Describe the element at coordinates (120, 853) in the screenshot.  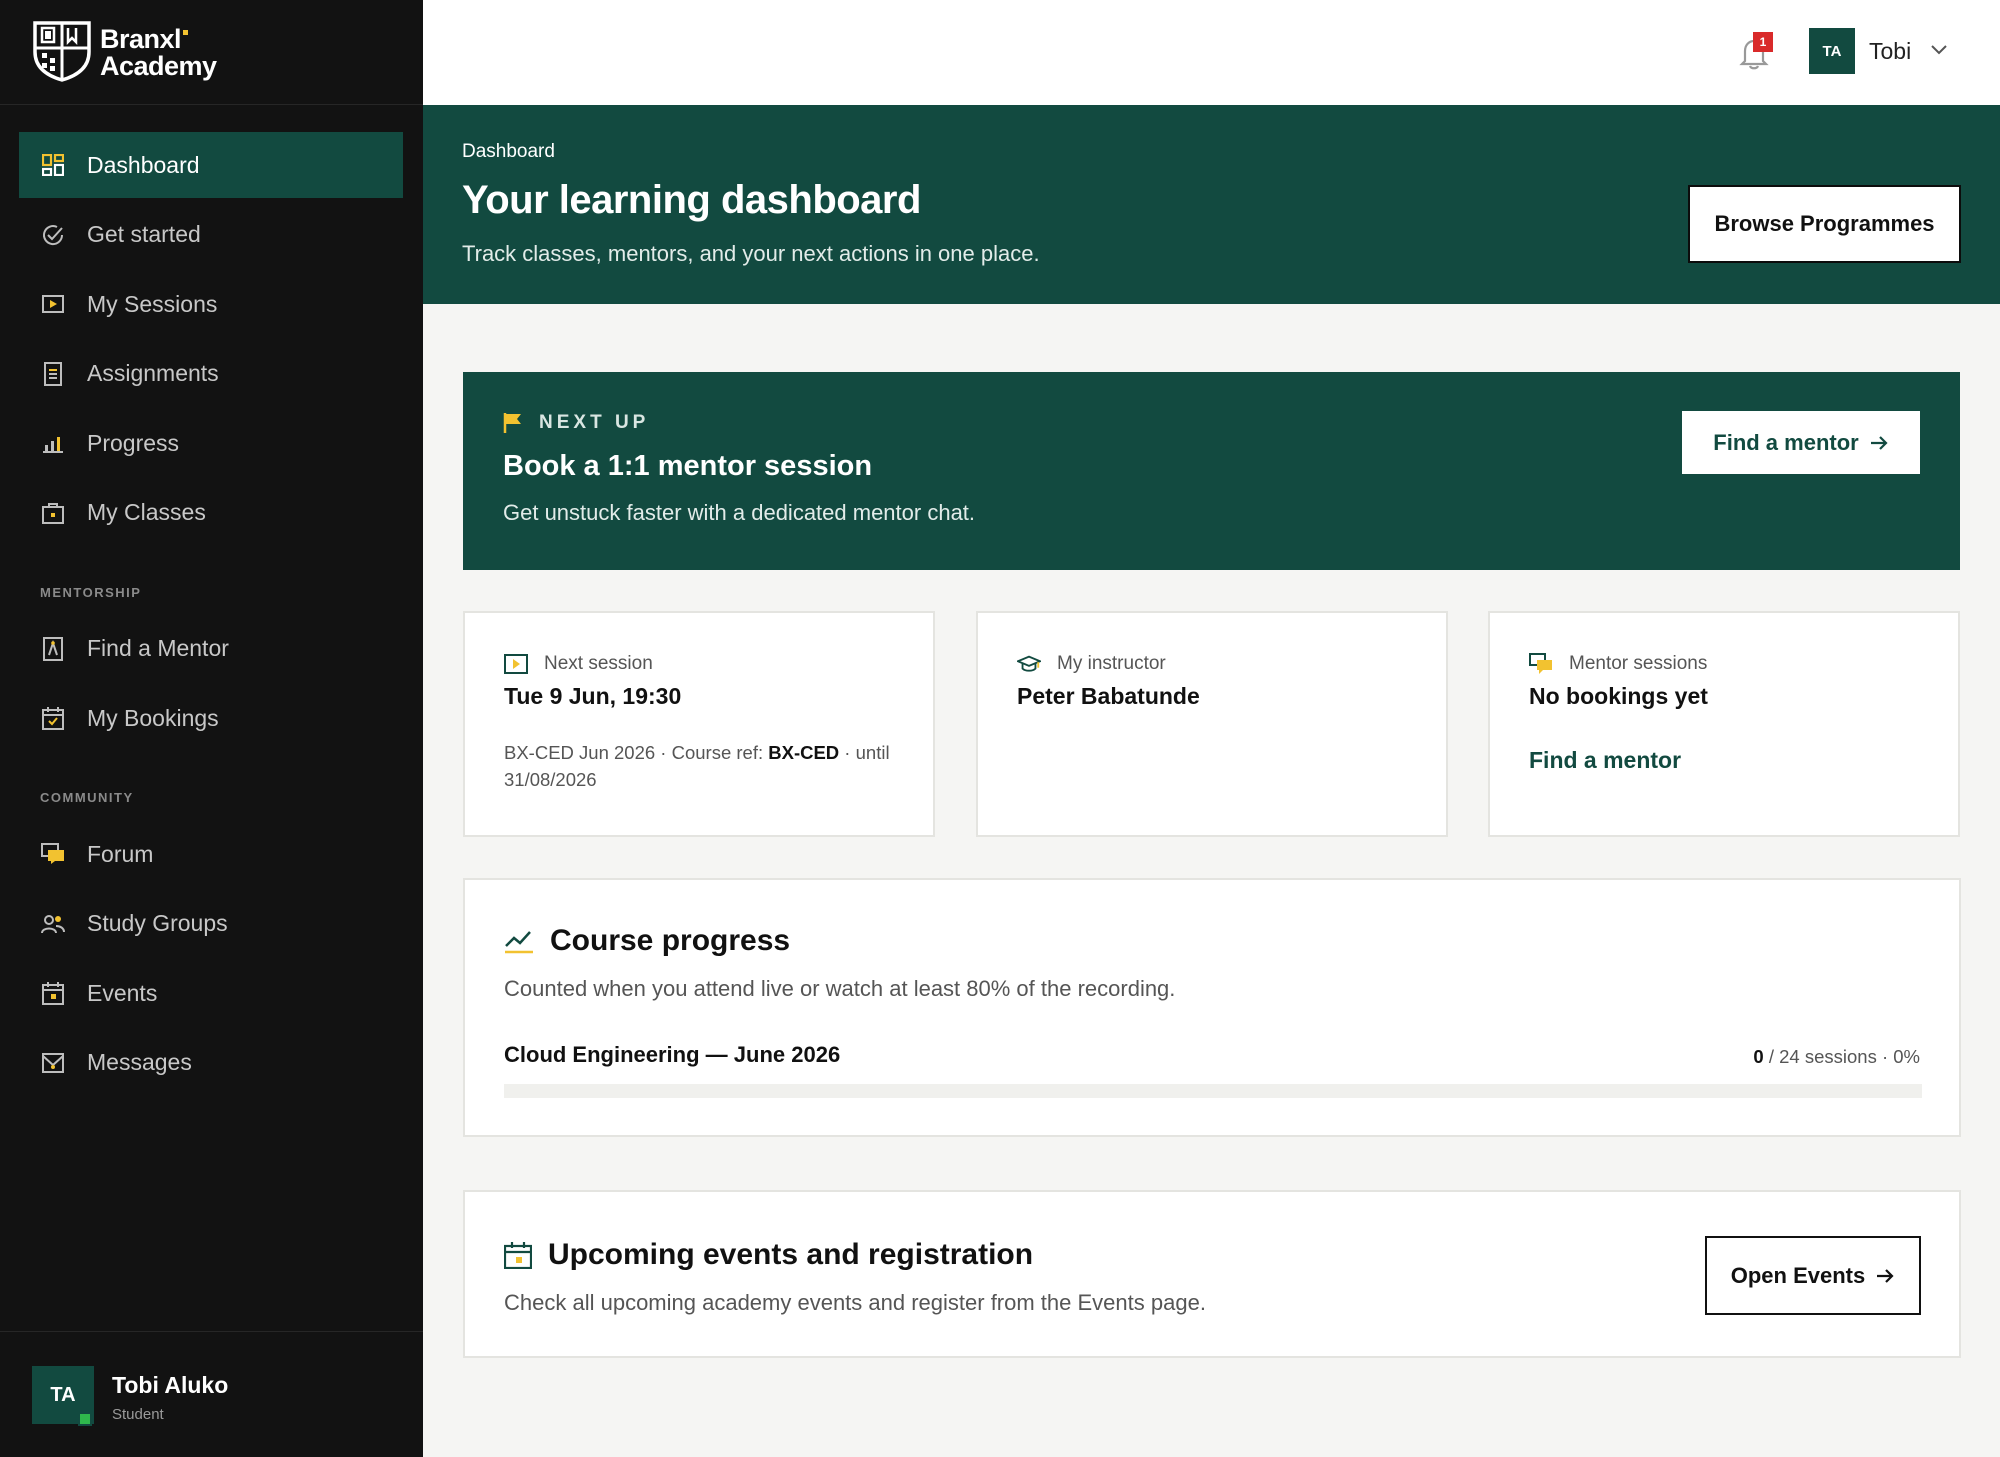
I see `sidebar-item-label: Forum` at that location.